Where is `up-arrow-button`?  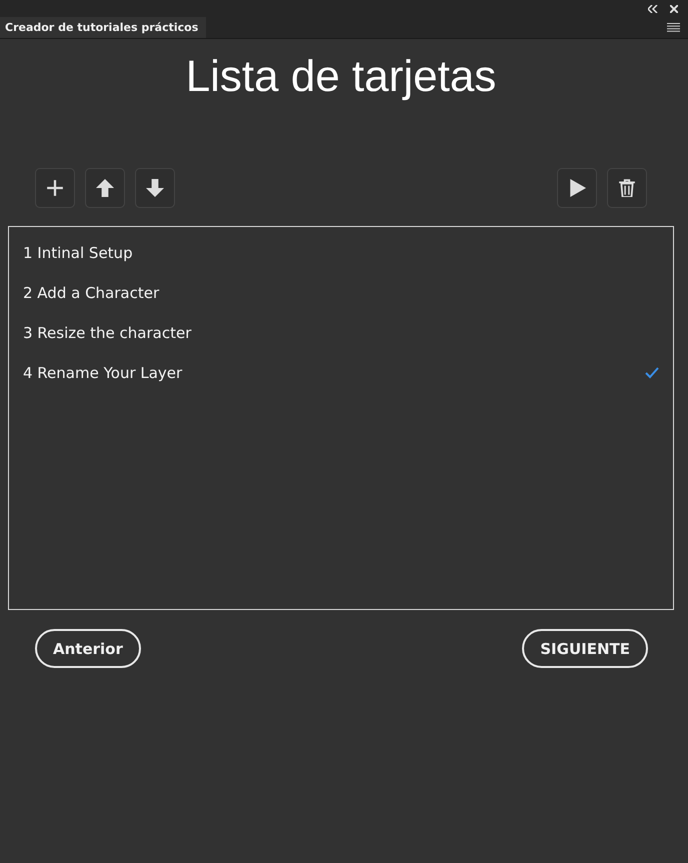 up-arrow-button is located at coordinates (105, 188).